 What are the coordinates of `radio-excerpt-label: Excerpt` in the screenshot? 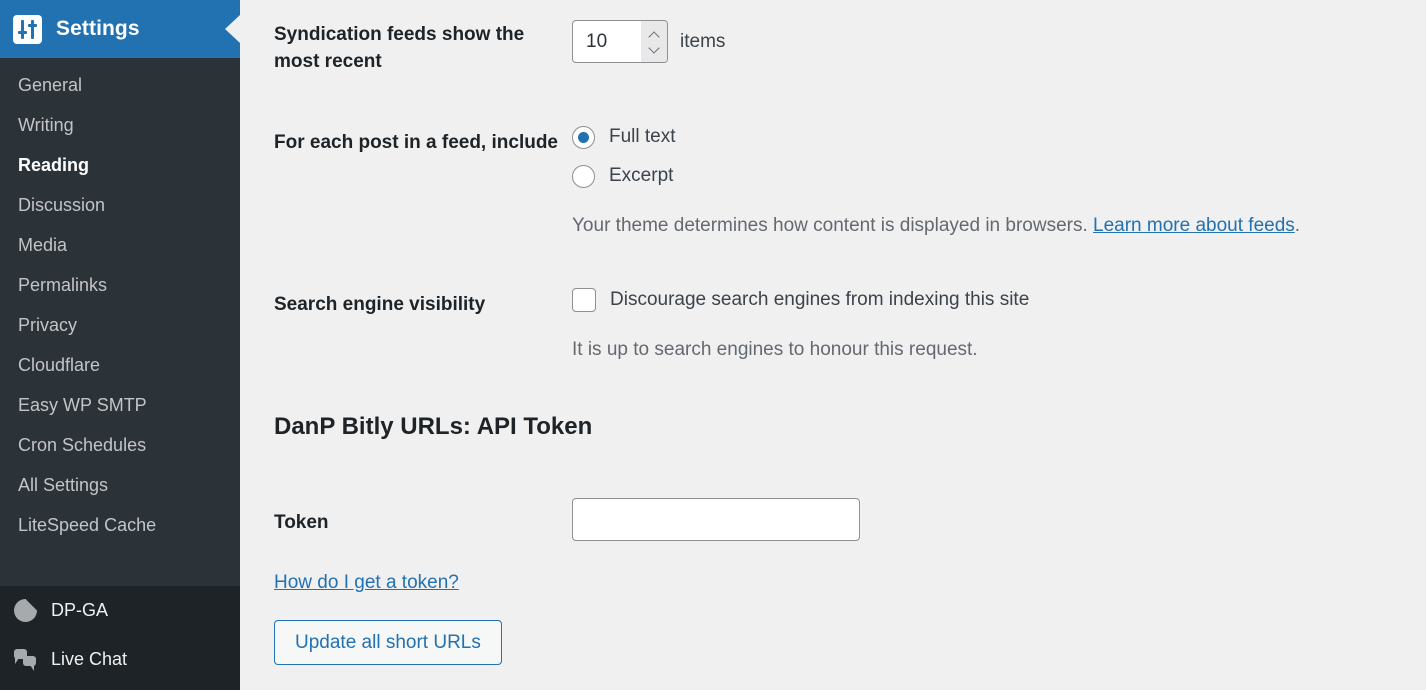 It's located at (641, 176).